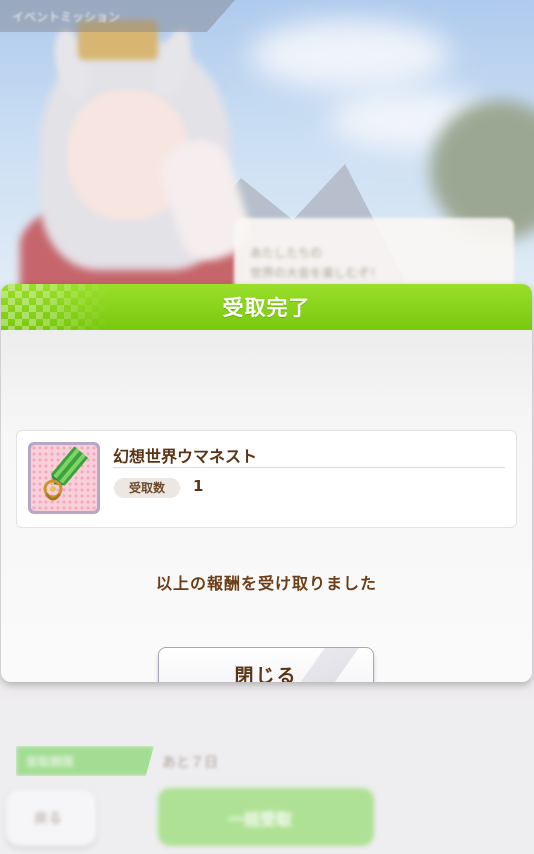  What do you see at coordinates (185, 456) in the screenshot?
I see `item-name: 幻想世界ウマネスト` at bounding box center [185, 456].